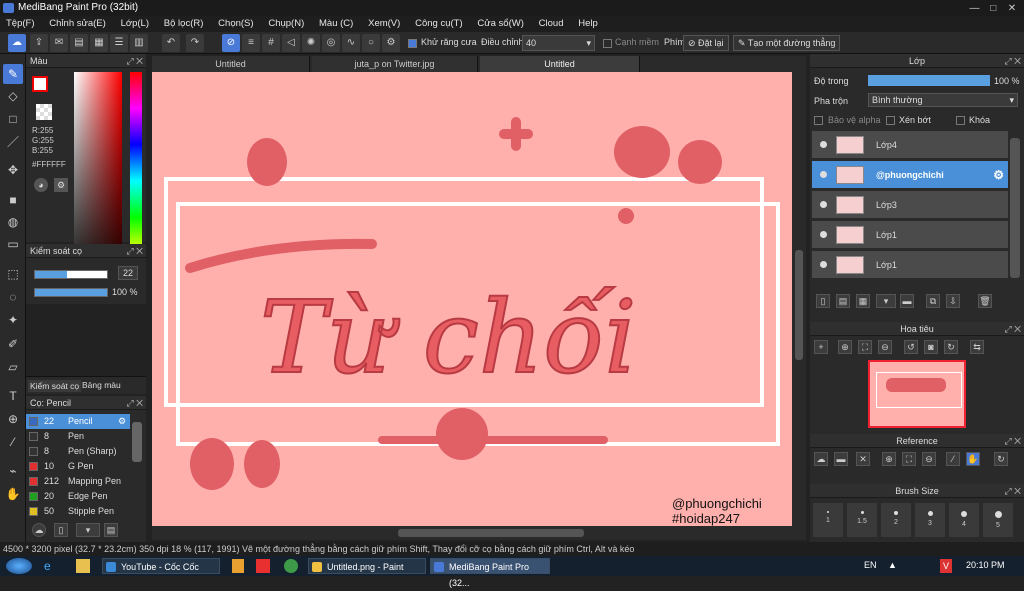  Describe the element at coordinates (78, 481) in the screenshot. I see `brush-row: 212 Mapping Pen` at that location.